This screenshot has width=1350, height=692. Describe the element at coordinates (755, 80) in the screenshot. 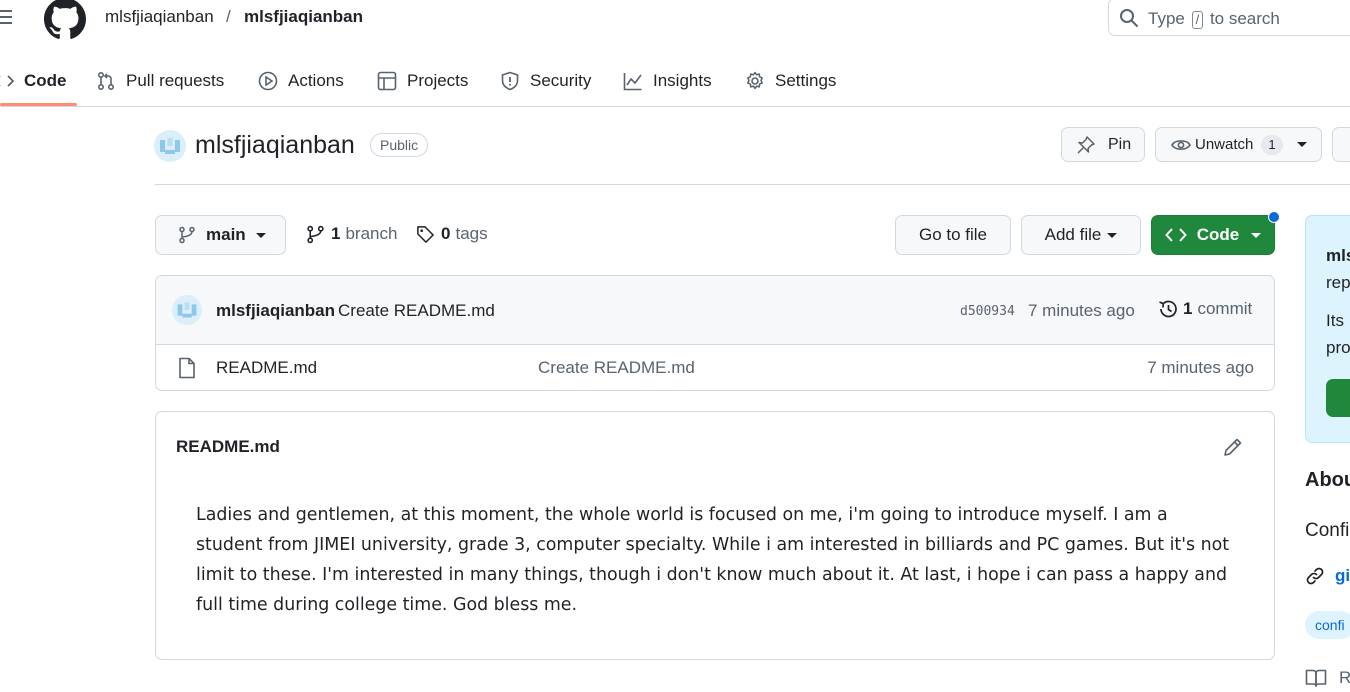

I see `gear-icon` at that location.